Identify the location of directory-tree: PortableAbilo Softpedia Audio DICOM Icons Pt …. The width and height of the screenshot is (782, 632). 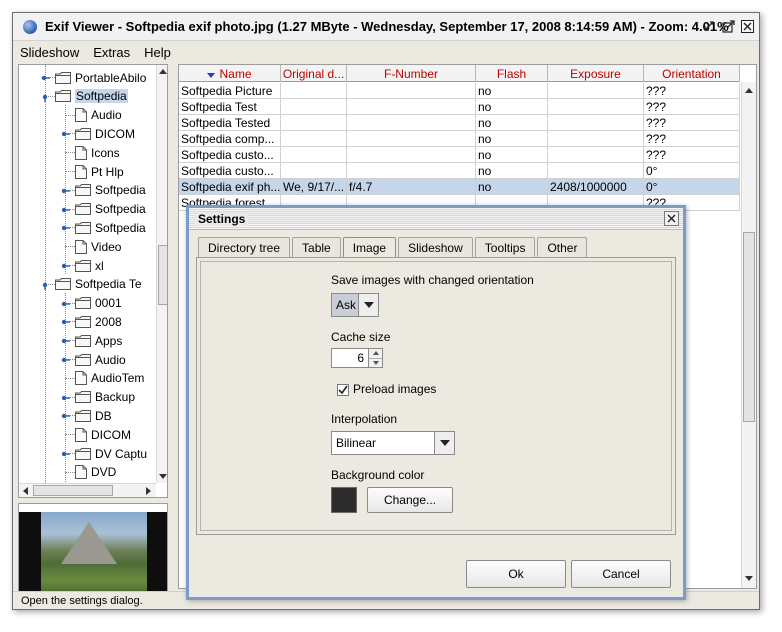
(93, 281).